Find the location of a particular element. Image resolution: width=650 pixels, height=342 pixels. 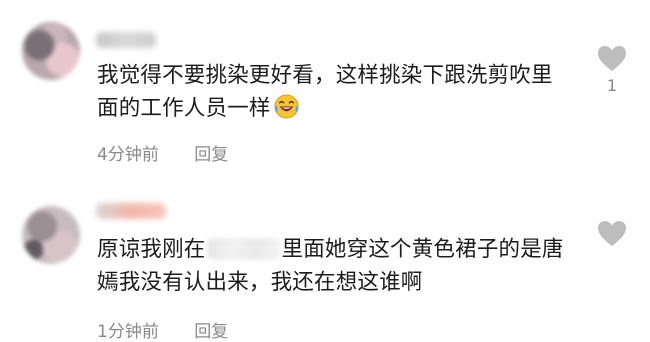

like-button is located at coordinates (612, 235).